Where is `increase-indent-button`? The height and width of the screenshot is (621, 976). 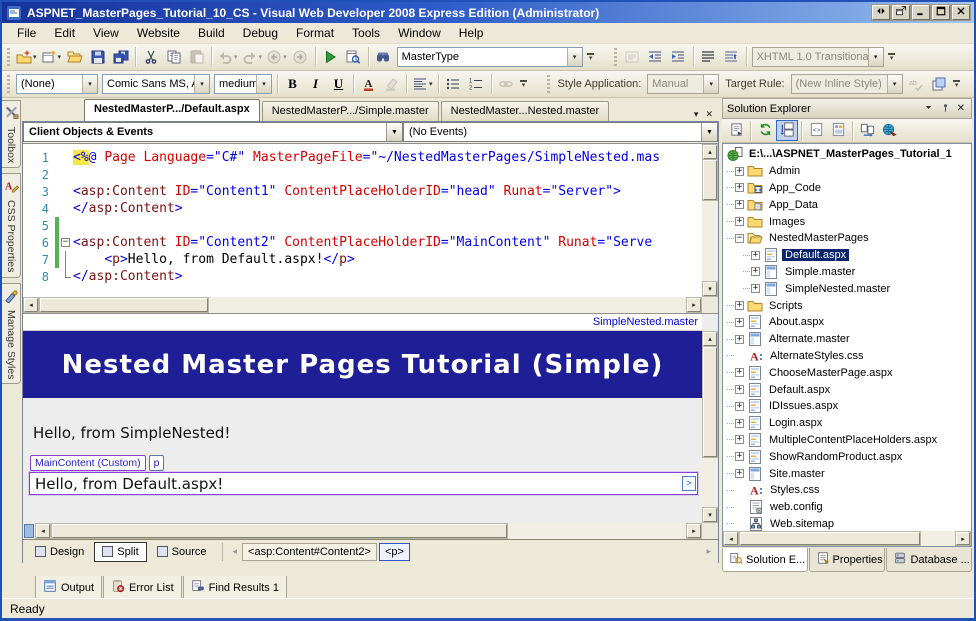 increase-indent-button is located at coordinates (678, 57).